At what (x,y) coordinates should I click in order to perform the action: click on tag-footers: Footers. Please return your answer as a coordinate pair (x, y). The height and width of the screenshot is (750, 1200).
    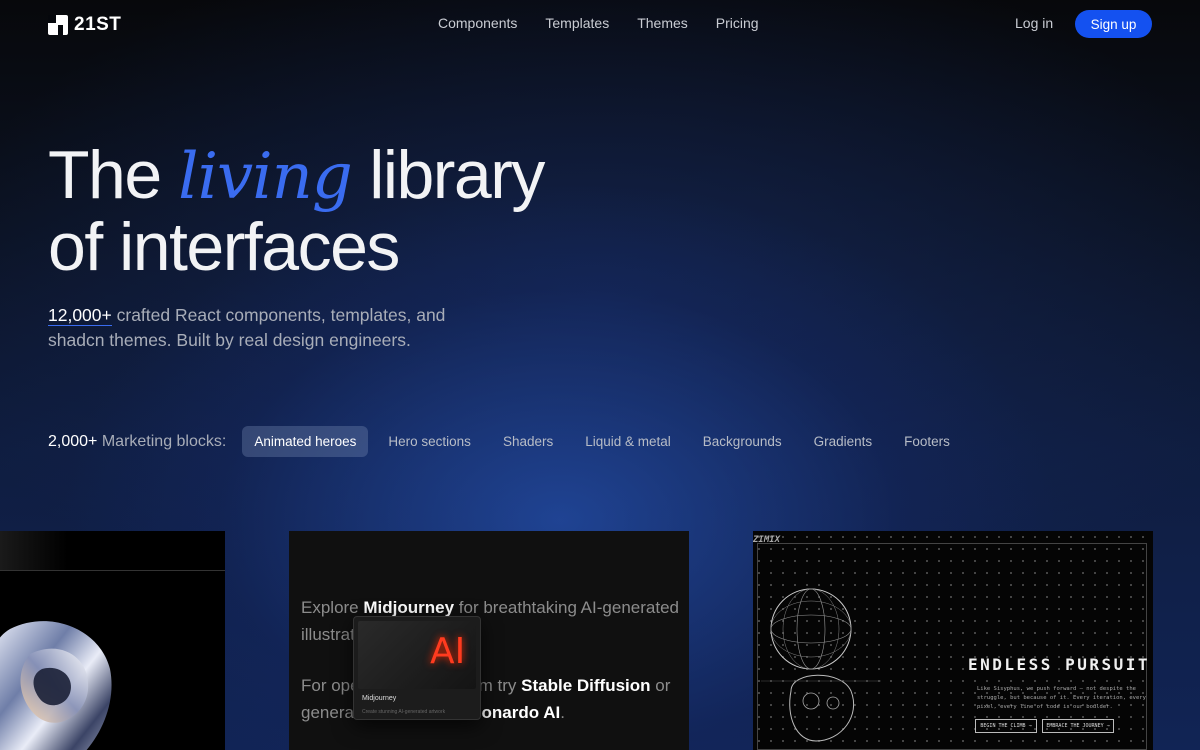
    Looking at the image, I should click on (927, 441).